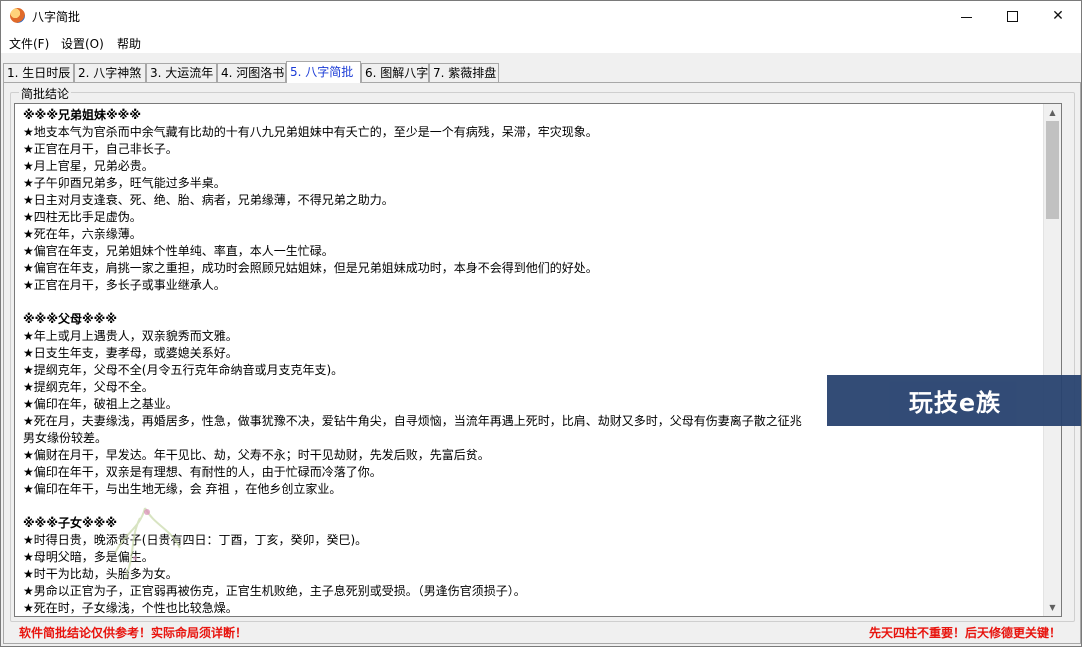 Image resolution: width=1082 pixels, height=647 pixels. I want to click on tab-birth-time: 1. 生日时辰, so click(38, 72).